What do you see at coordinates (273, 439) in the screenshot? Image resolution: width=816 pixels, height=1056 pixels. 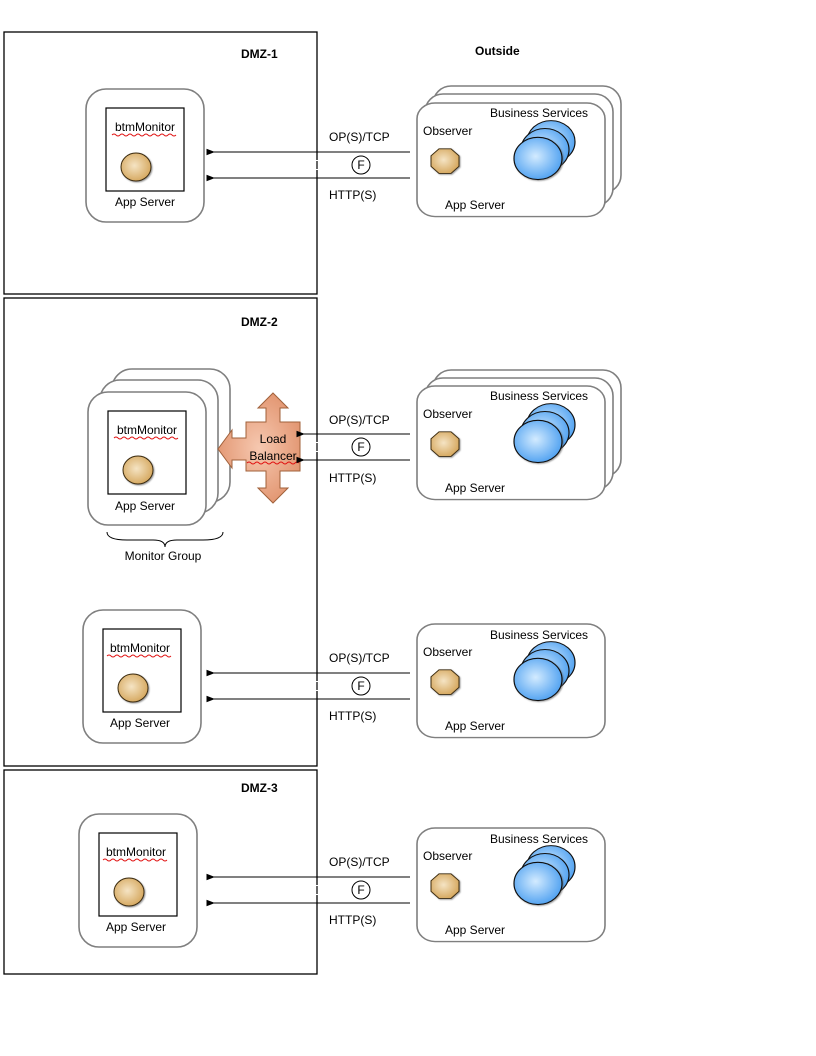 I see `load-balancer-label-line1: Load` at bounding box center [273, 439].